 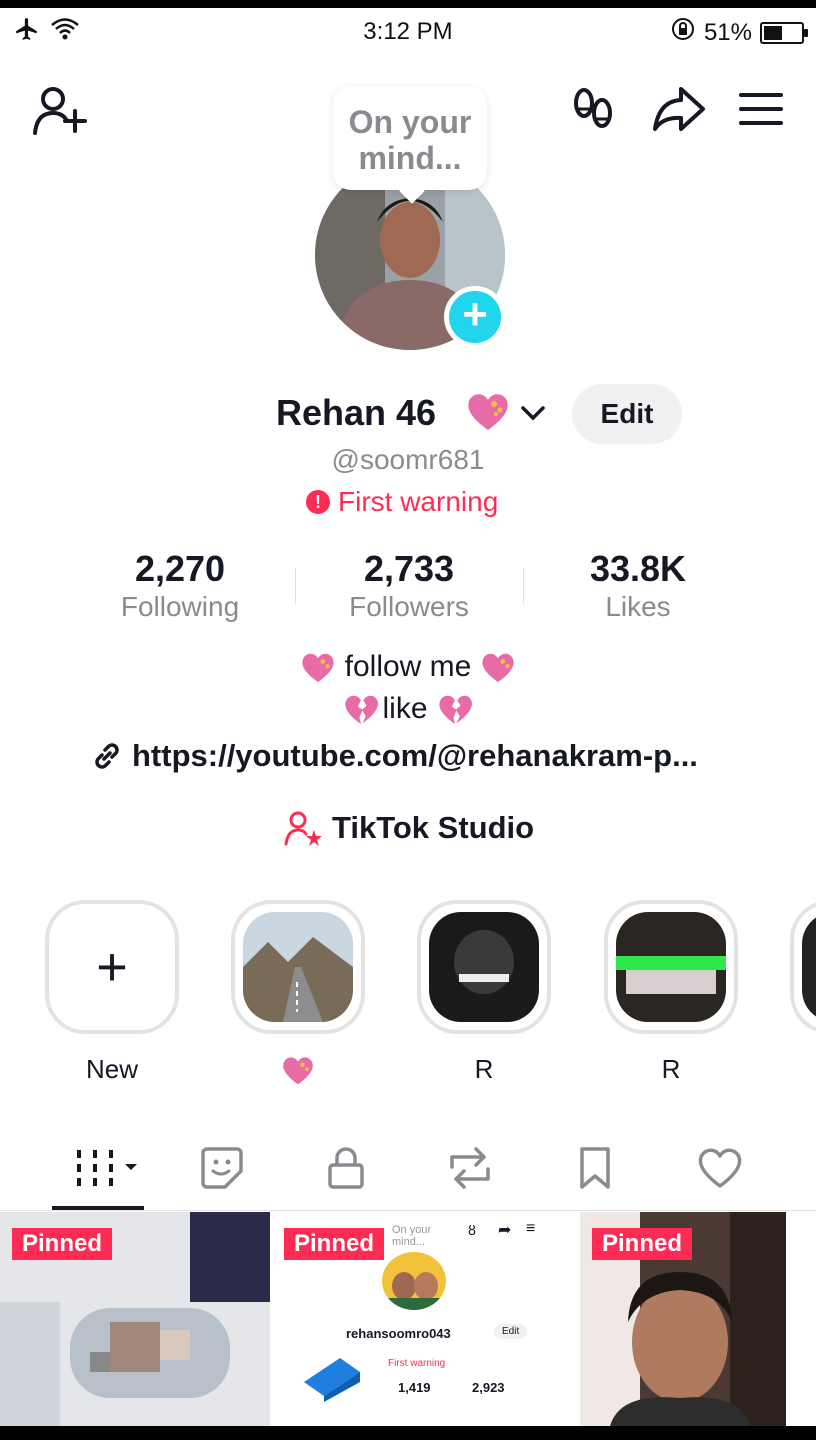 What do you see at coordinates (533, 415) in the screenshot?
I see `chevron-down-icon` at bounding box center [533, 415].